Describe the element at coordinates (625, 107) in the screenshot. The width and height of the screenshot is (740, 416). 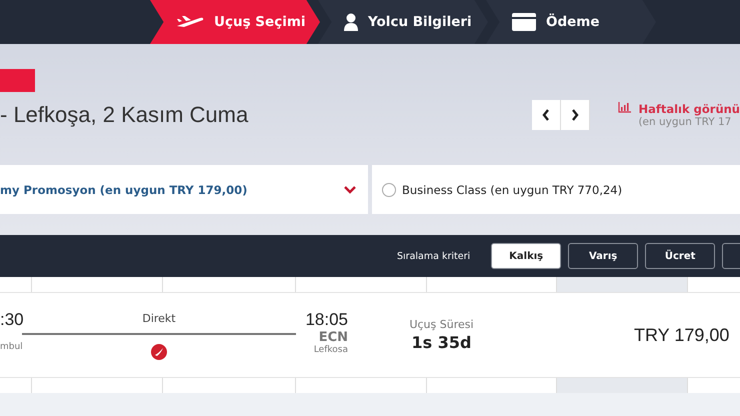
I see `bar-chart-icon` at that location.